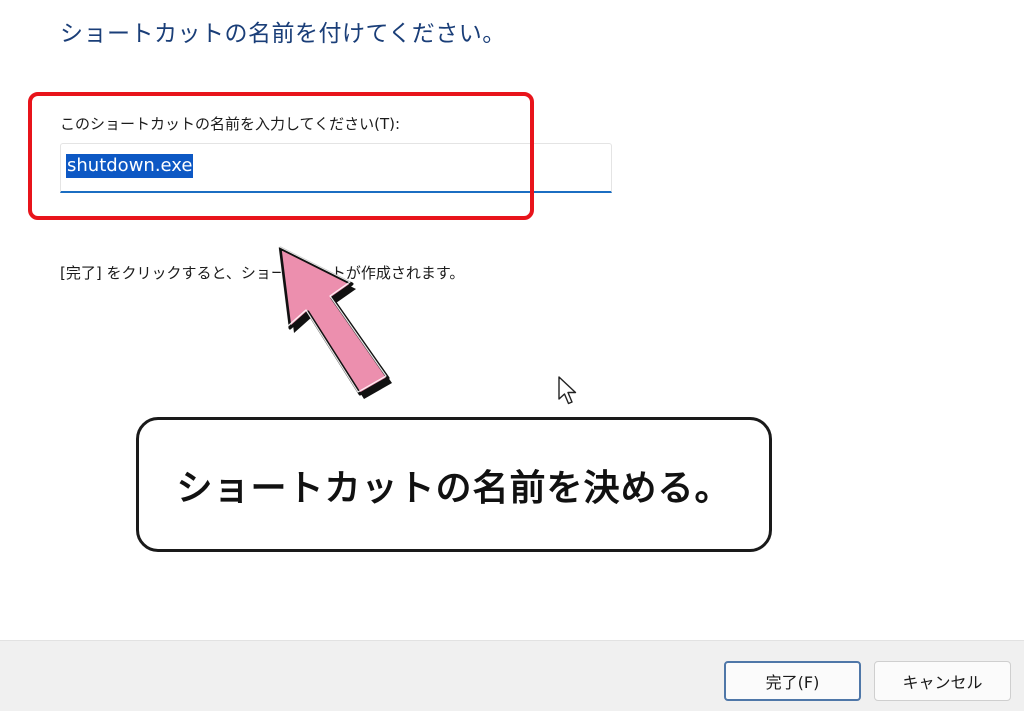  I want to click on red-highlight-frame, so click(281, 156).